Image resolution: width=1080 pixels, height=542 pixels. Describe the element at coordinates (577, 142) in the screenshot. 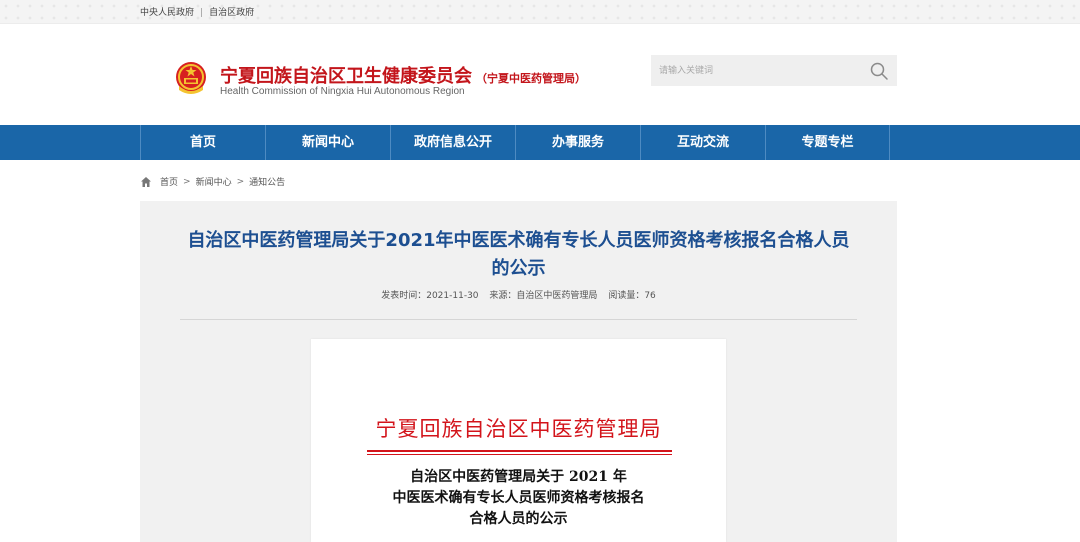

I see `nav-item-services: 办事服务` at that location.